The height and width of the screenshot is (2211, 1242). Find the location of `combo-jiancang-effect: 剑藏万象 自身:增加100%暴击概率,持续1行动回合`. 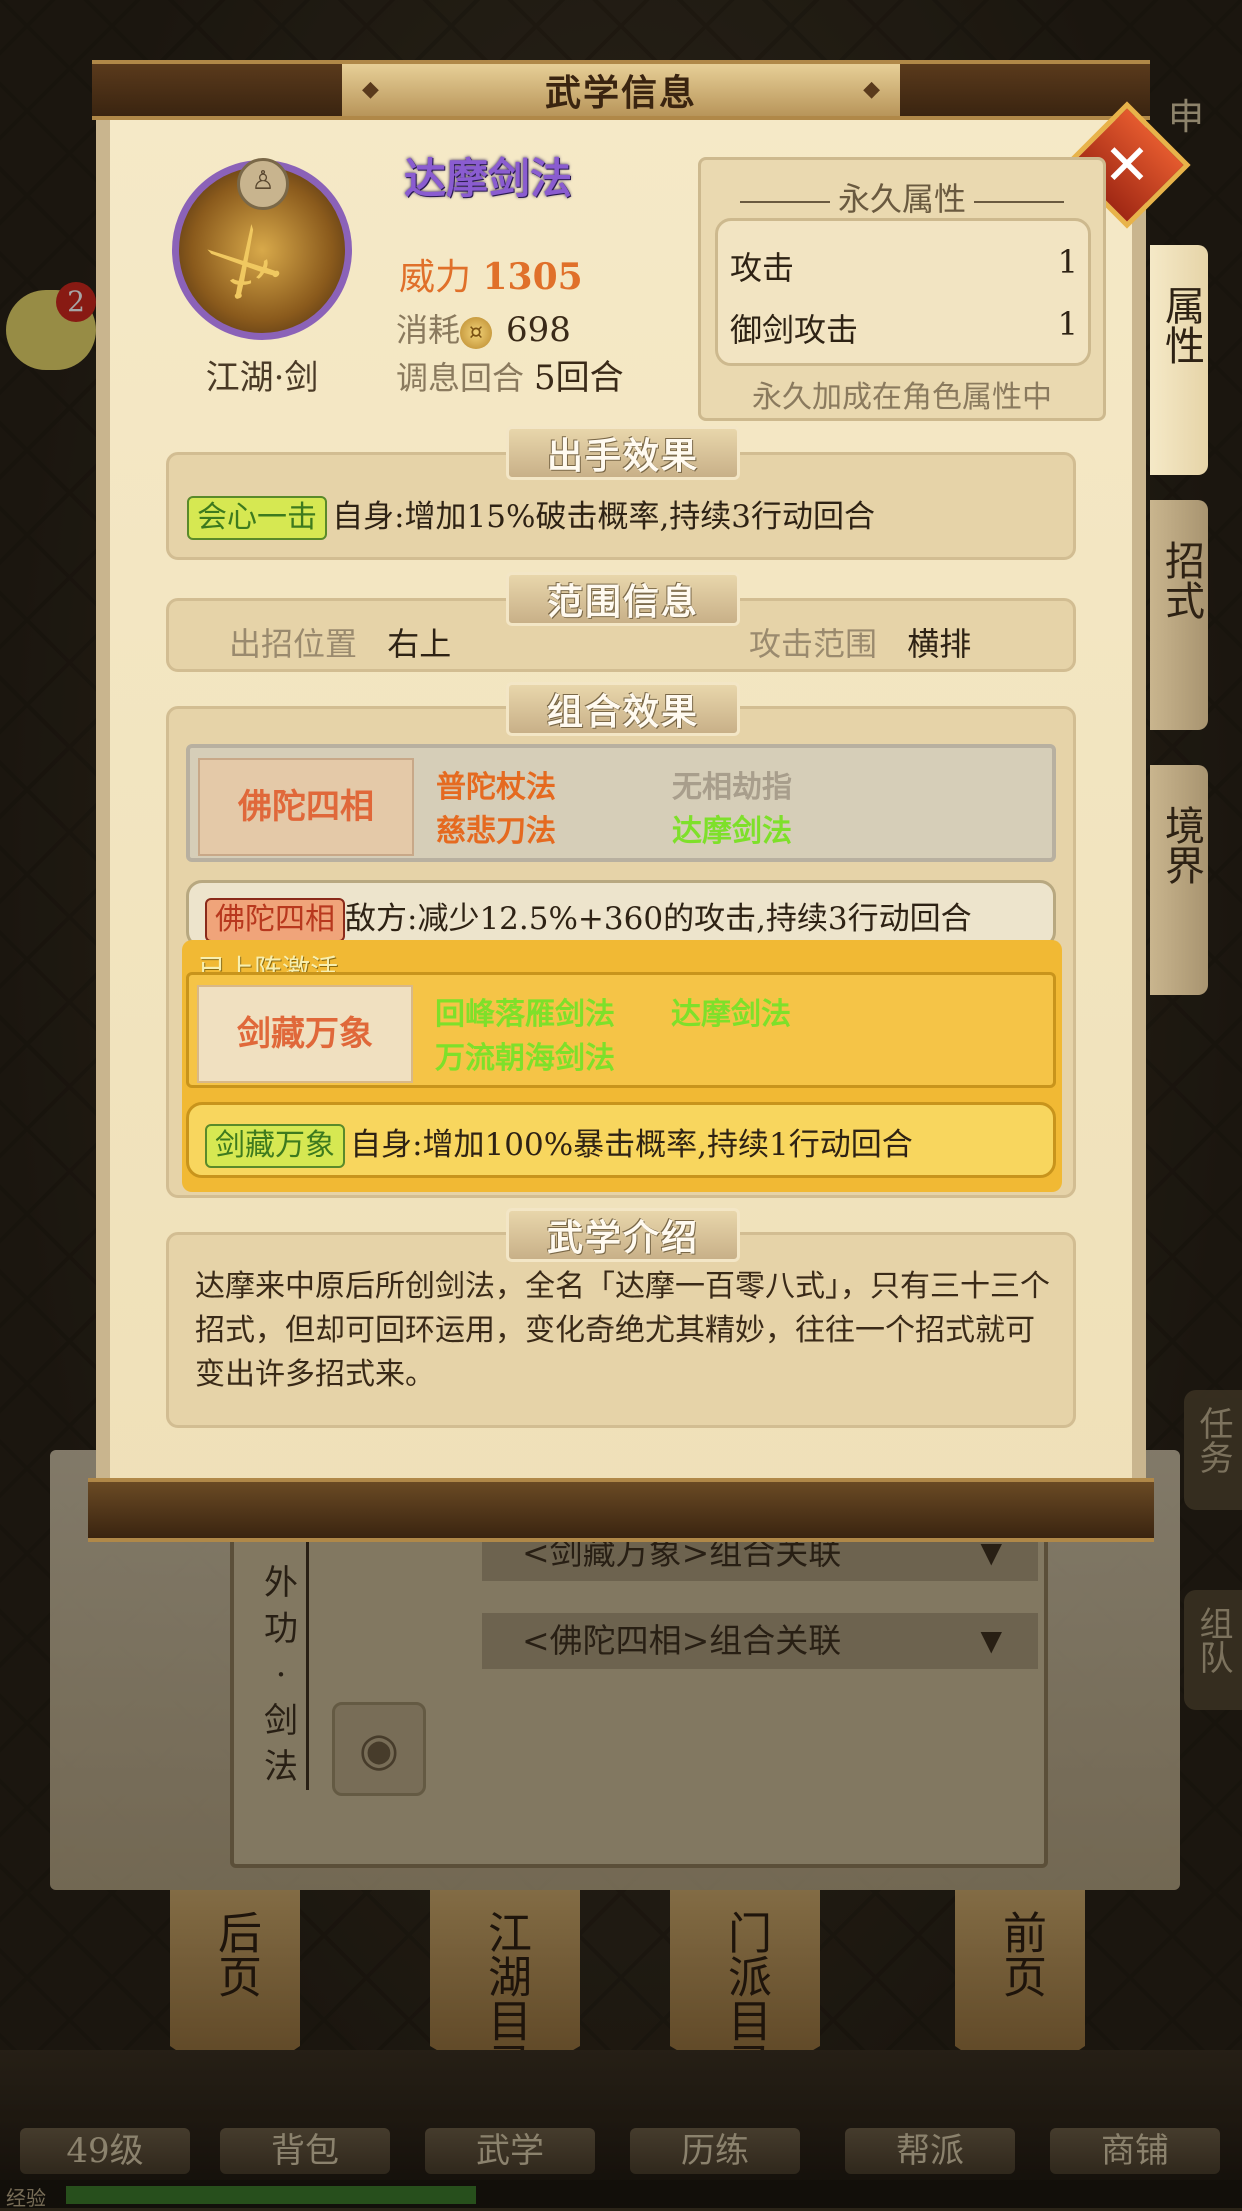

combo-jiancang-effect: 剑藏万象 自身:增加100%暴击概率,持续1行动回合 is located at coordinates (621, 1140).